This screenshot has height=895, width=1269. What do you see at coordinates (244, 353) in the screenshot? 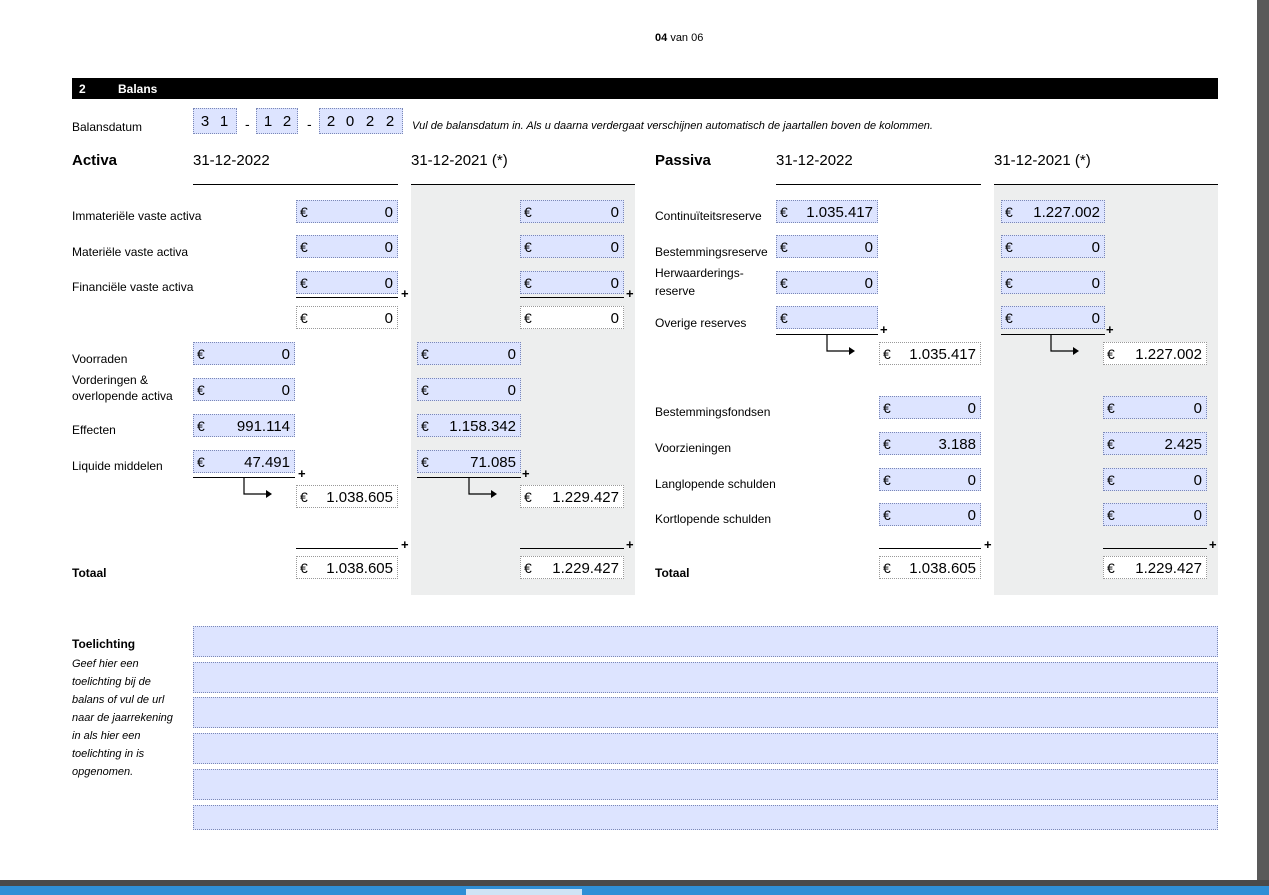
I see `voorraden-2022-input: €0` at bounding box center [244, 353].